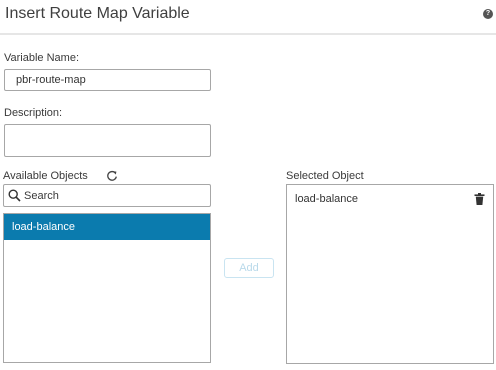 The height and width of the screenshot is (370, 496). I want to click on trash-icon, so click(479, 199).